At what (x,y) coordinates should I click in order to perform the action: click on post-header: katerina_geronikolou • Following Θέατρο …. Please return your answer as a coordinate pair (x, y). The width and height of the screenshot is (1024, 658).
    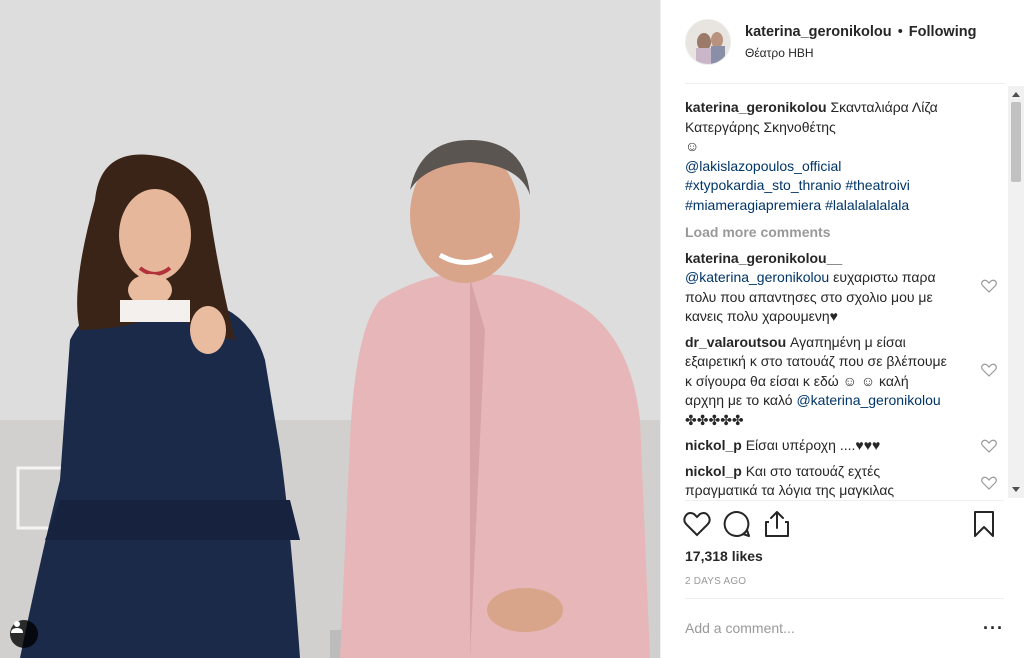
    Looking at the image, I should click on (842, 42).